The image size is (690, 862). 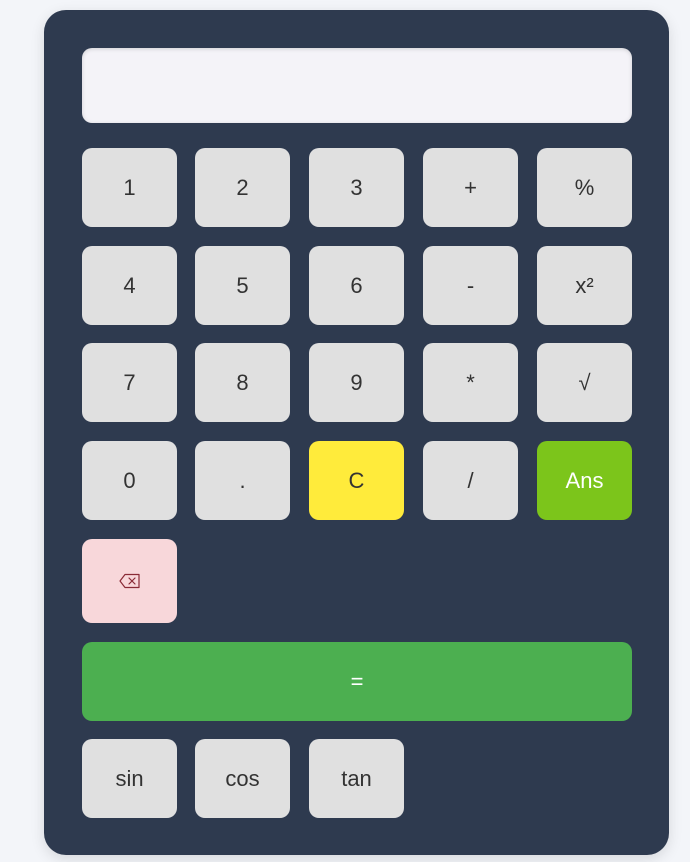 What do you see at coordinates (356, 285) in the screenshot?
I see `key-6: 6` at bounding box center [356, 285].